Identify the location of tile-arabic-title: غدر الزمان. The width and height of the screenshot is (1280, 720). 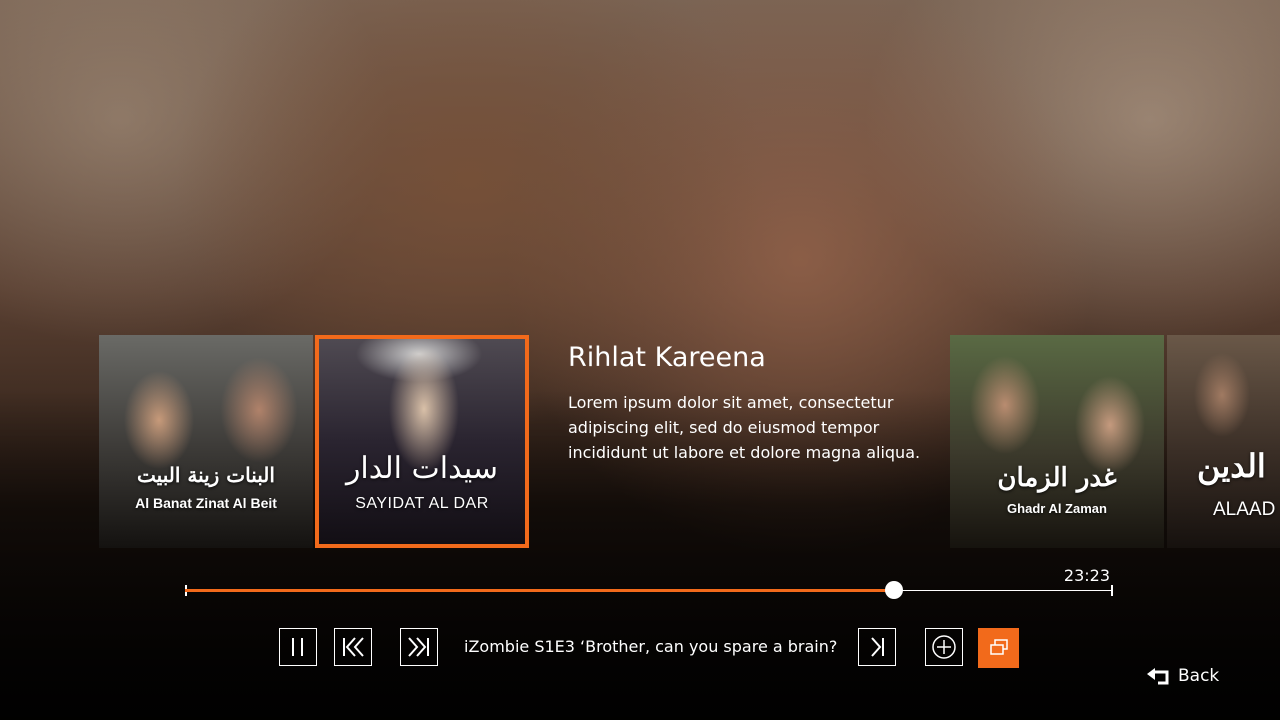
(1057, 478).